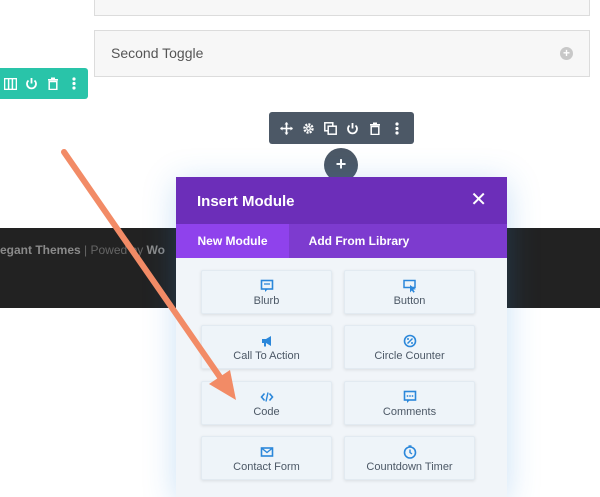 This screenshot has width=600, height=497. Describe the element at coordinates (232, 241) in the screenshot. I see `tab-new-module: New Module` at that location.